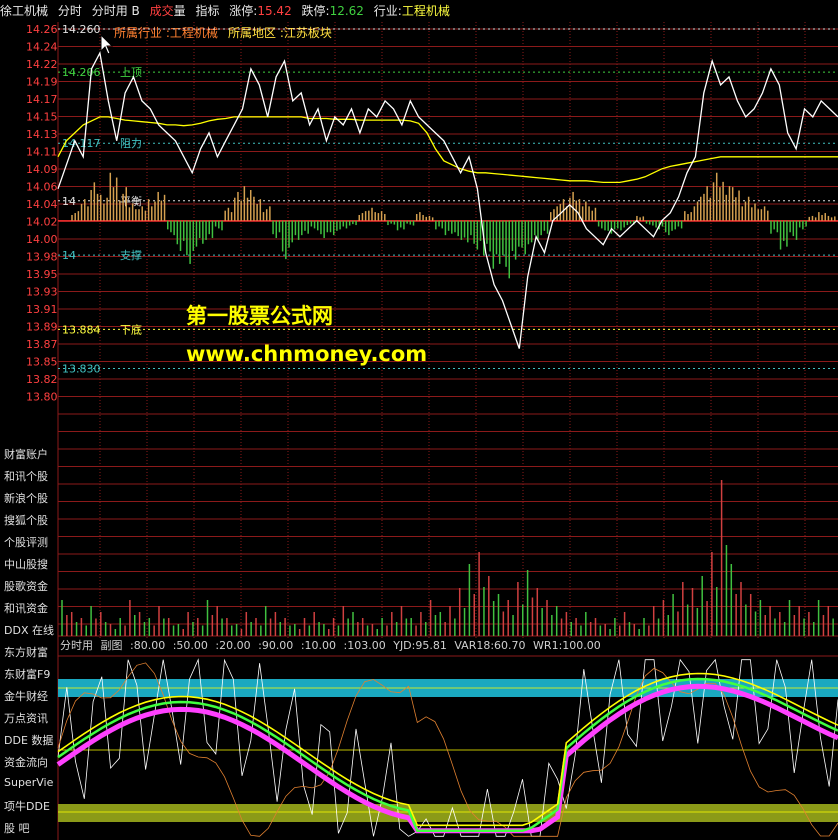  Describe the element at coordinates (168, 11) in the screenshot. I see `tab-volume: 成交量` at that location.